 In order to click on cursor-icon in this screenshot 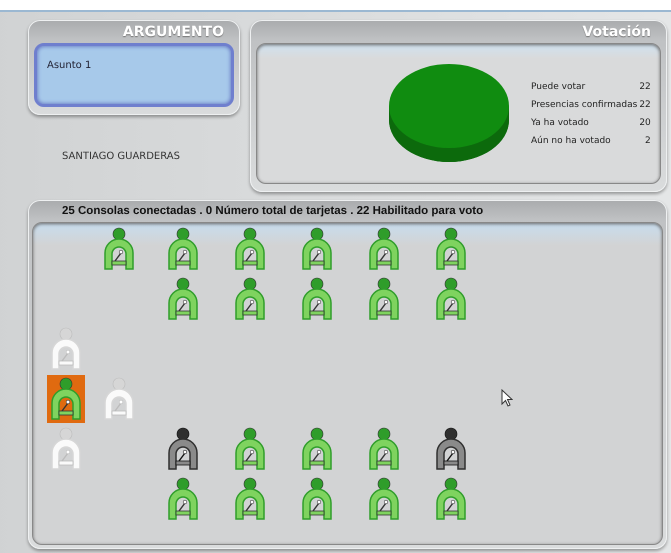, I will do `click(507, 398)`.